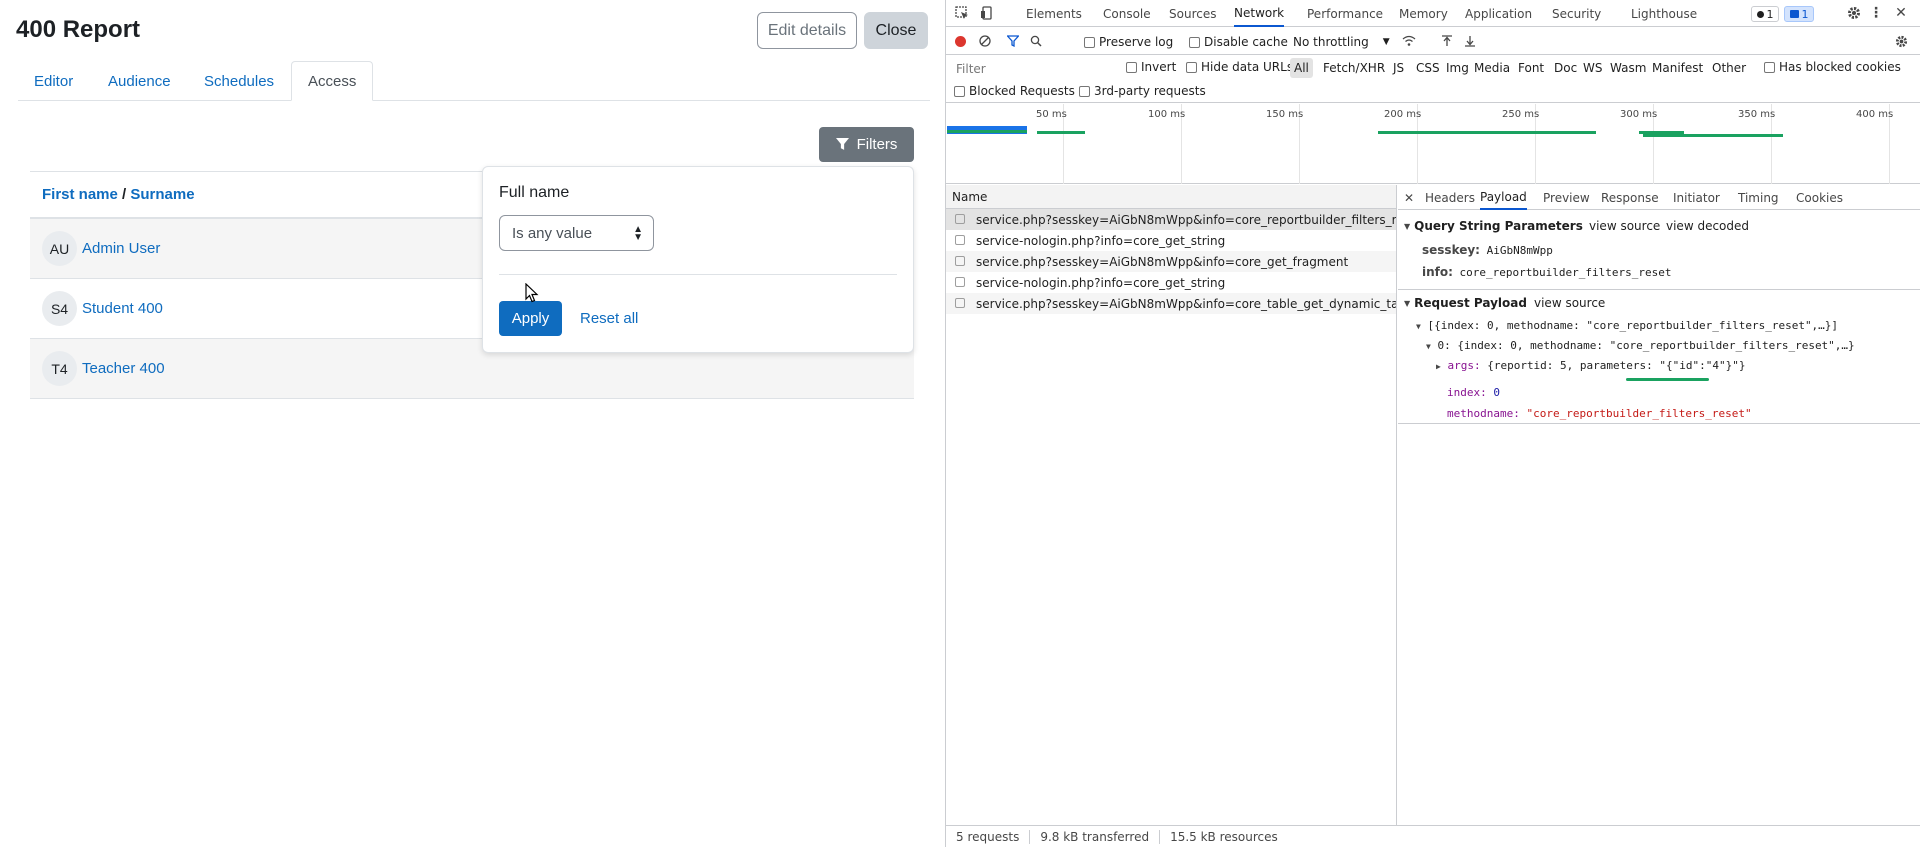  What do you see at coordinates (139, 81) in the screenshot?
I see `tab-audience: Audience` at bounding box center [139, 81].